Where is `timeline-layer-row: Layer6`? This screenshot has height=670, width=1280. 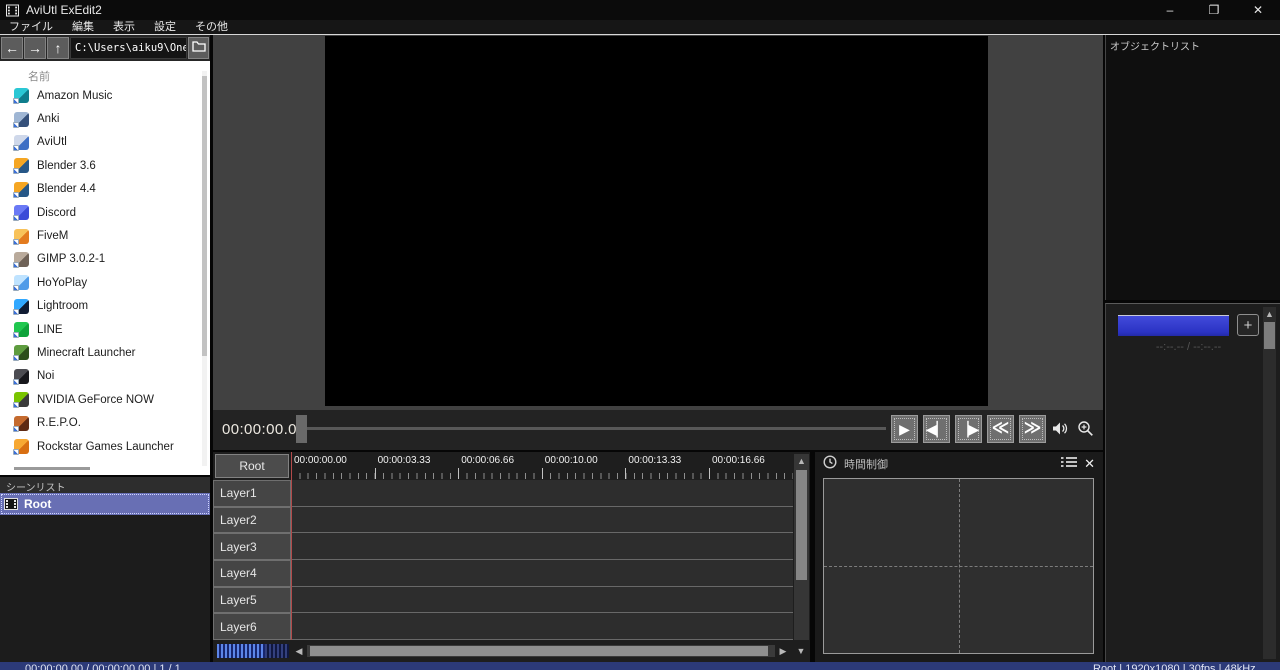
timeline-layer-row: Layer6 is located at coordinates (503, 626).